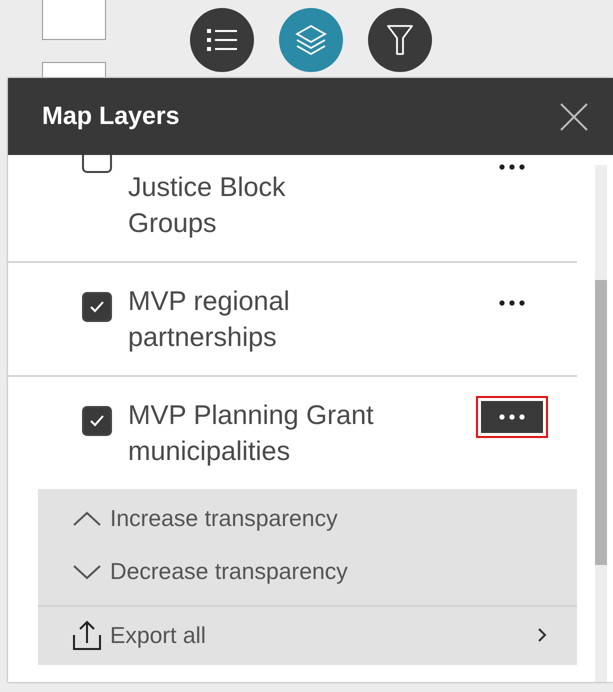  What do you see at coordinates (87, 635) in the screenshot?
I see `upload-icon` at bounding box center [87, 635].